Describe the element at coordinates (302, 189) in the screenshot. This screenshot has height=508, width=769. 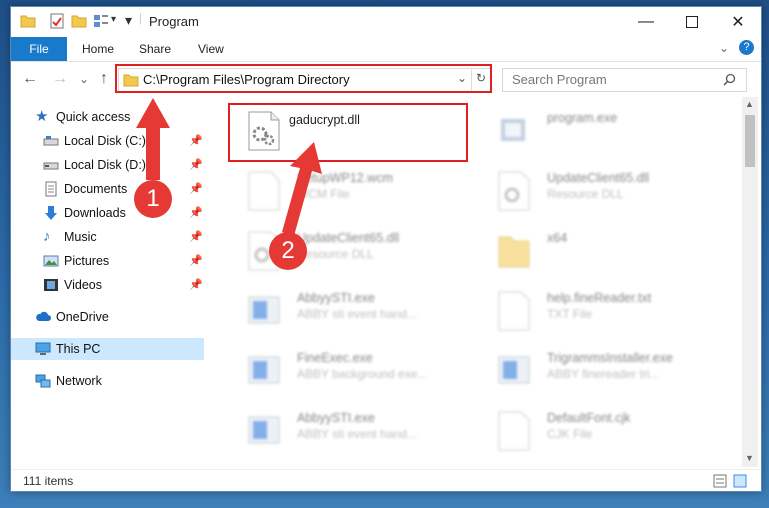
I see `arrow-2-icon` at that location.